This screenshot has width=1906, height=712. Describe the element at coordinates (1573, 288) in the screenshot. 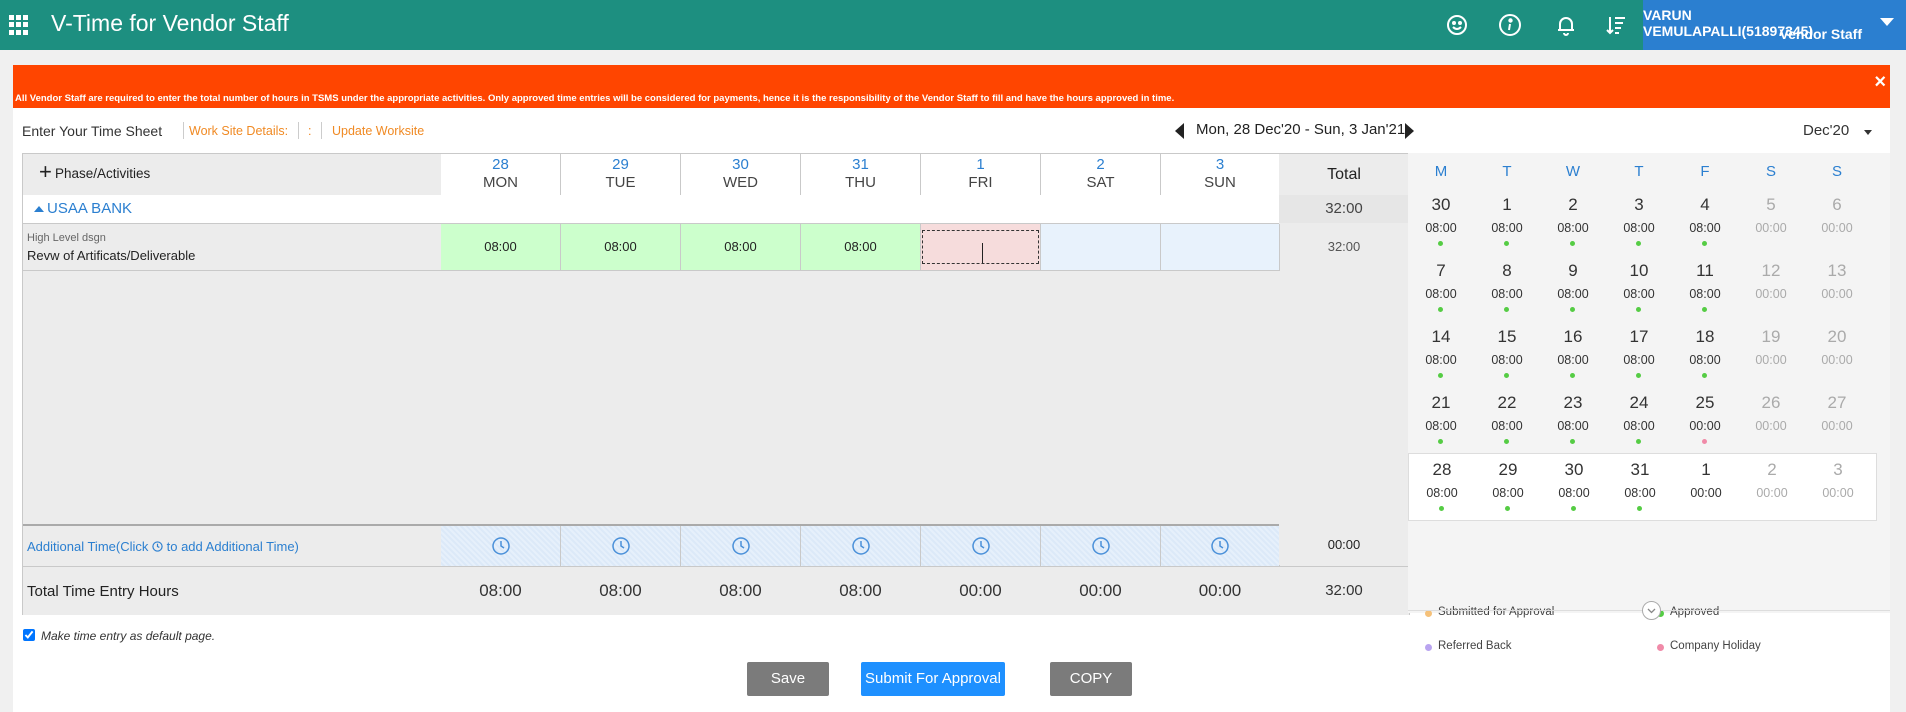

I see `calendar-day: 9 08:00` at that location.